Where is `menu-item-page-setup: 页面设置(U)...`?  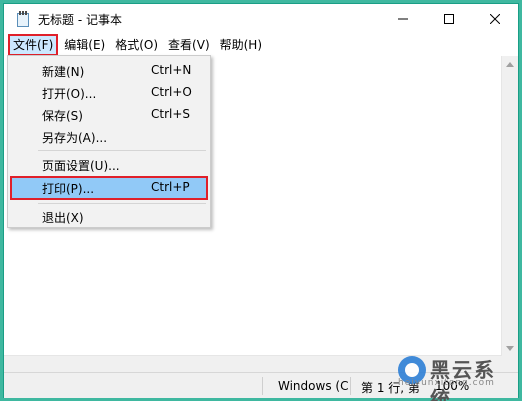
menu-item-page-setup: 页面设置(U)... is located at coordinates (109, 164).